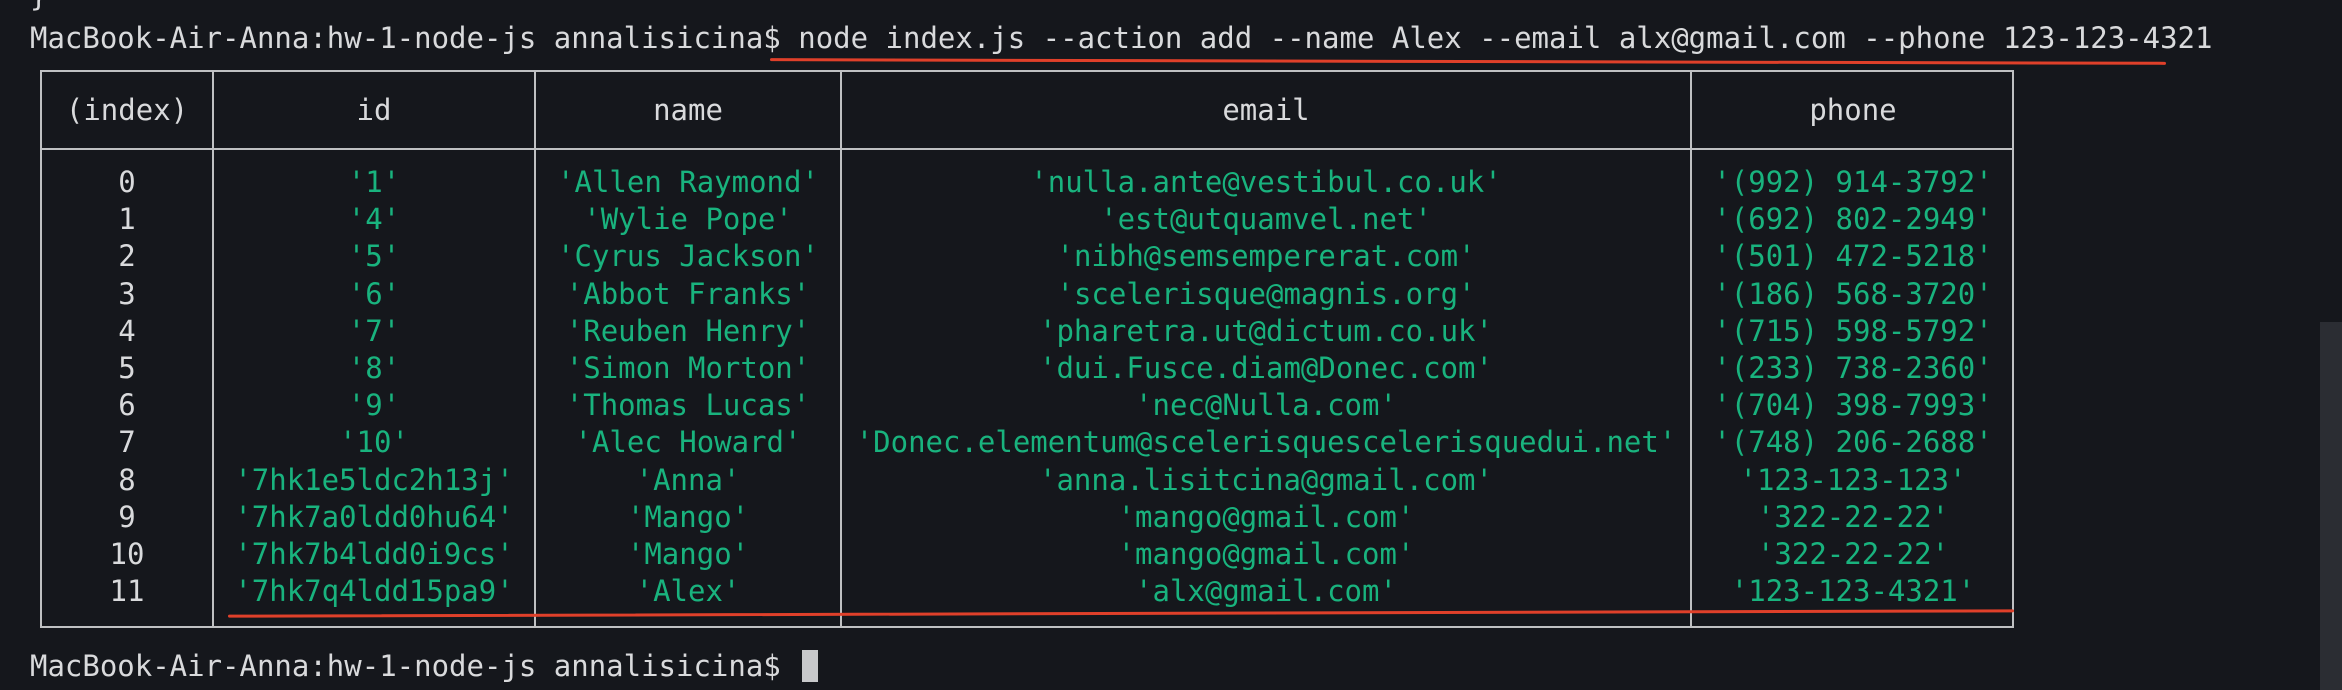  I want to click on cell-index: 2, so click(127, 256).